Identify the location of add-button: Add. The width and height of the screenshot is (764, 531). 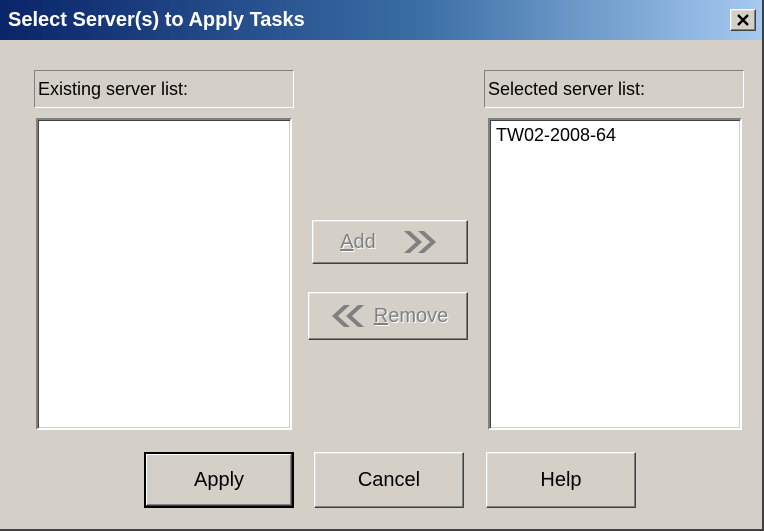
(390, 242).